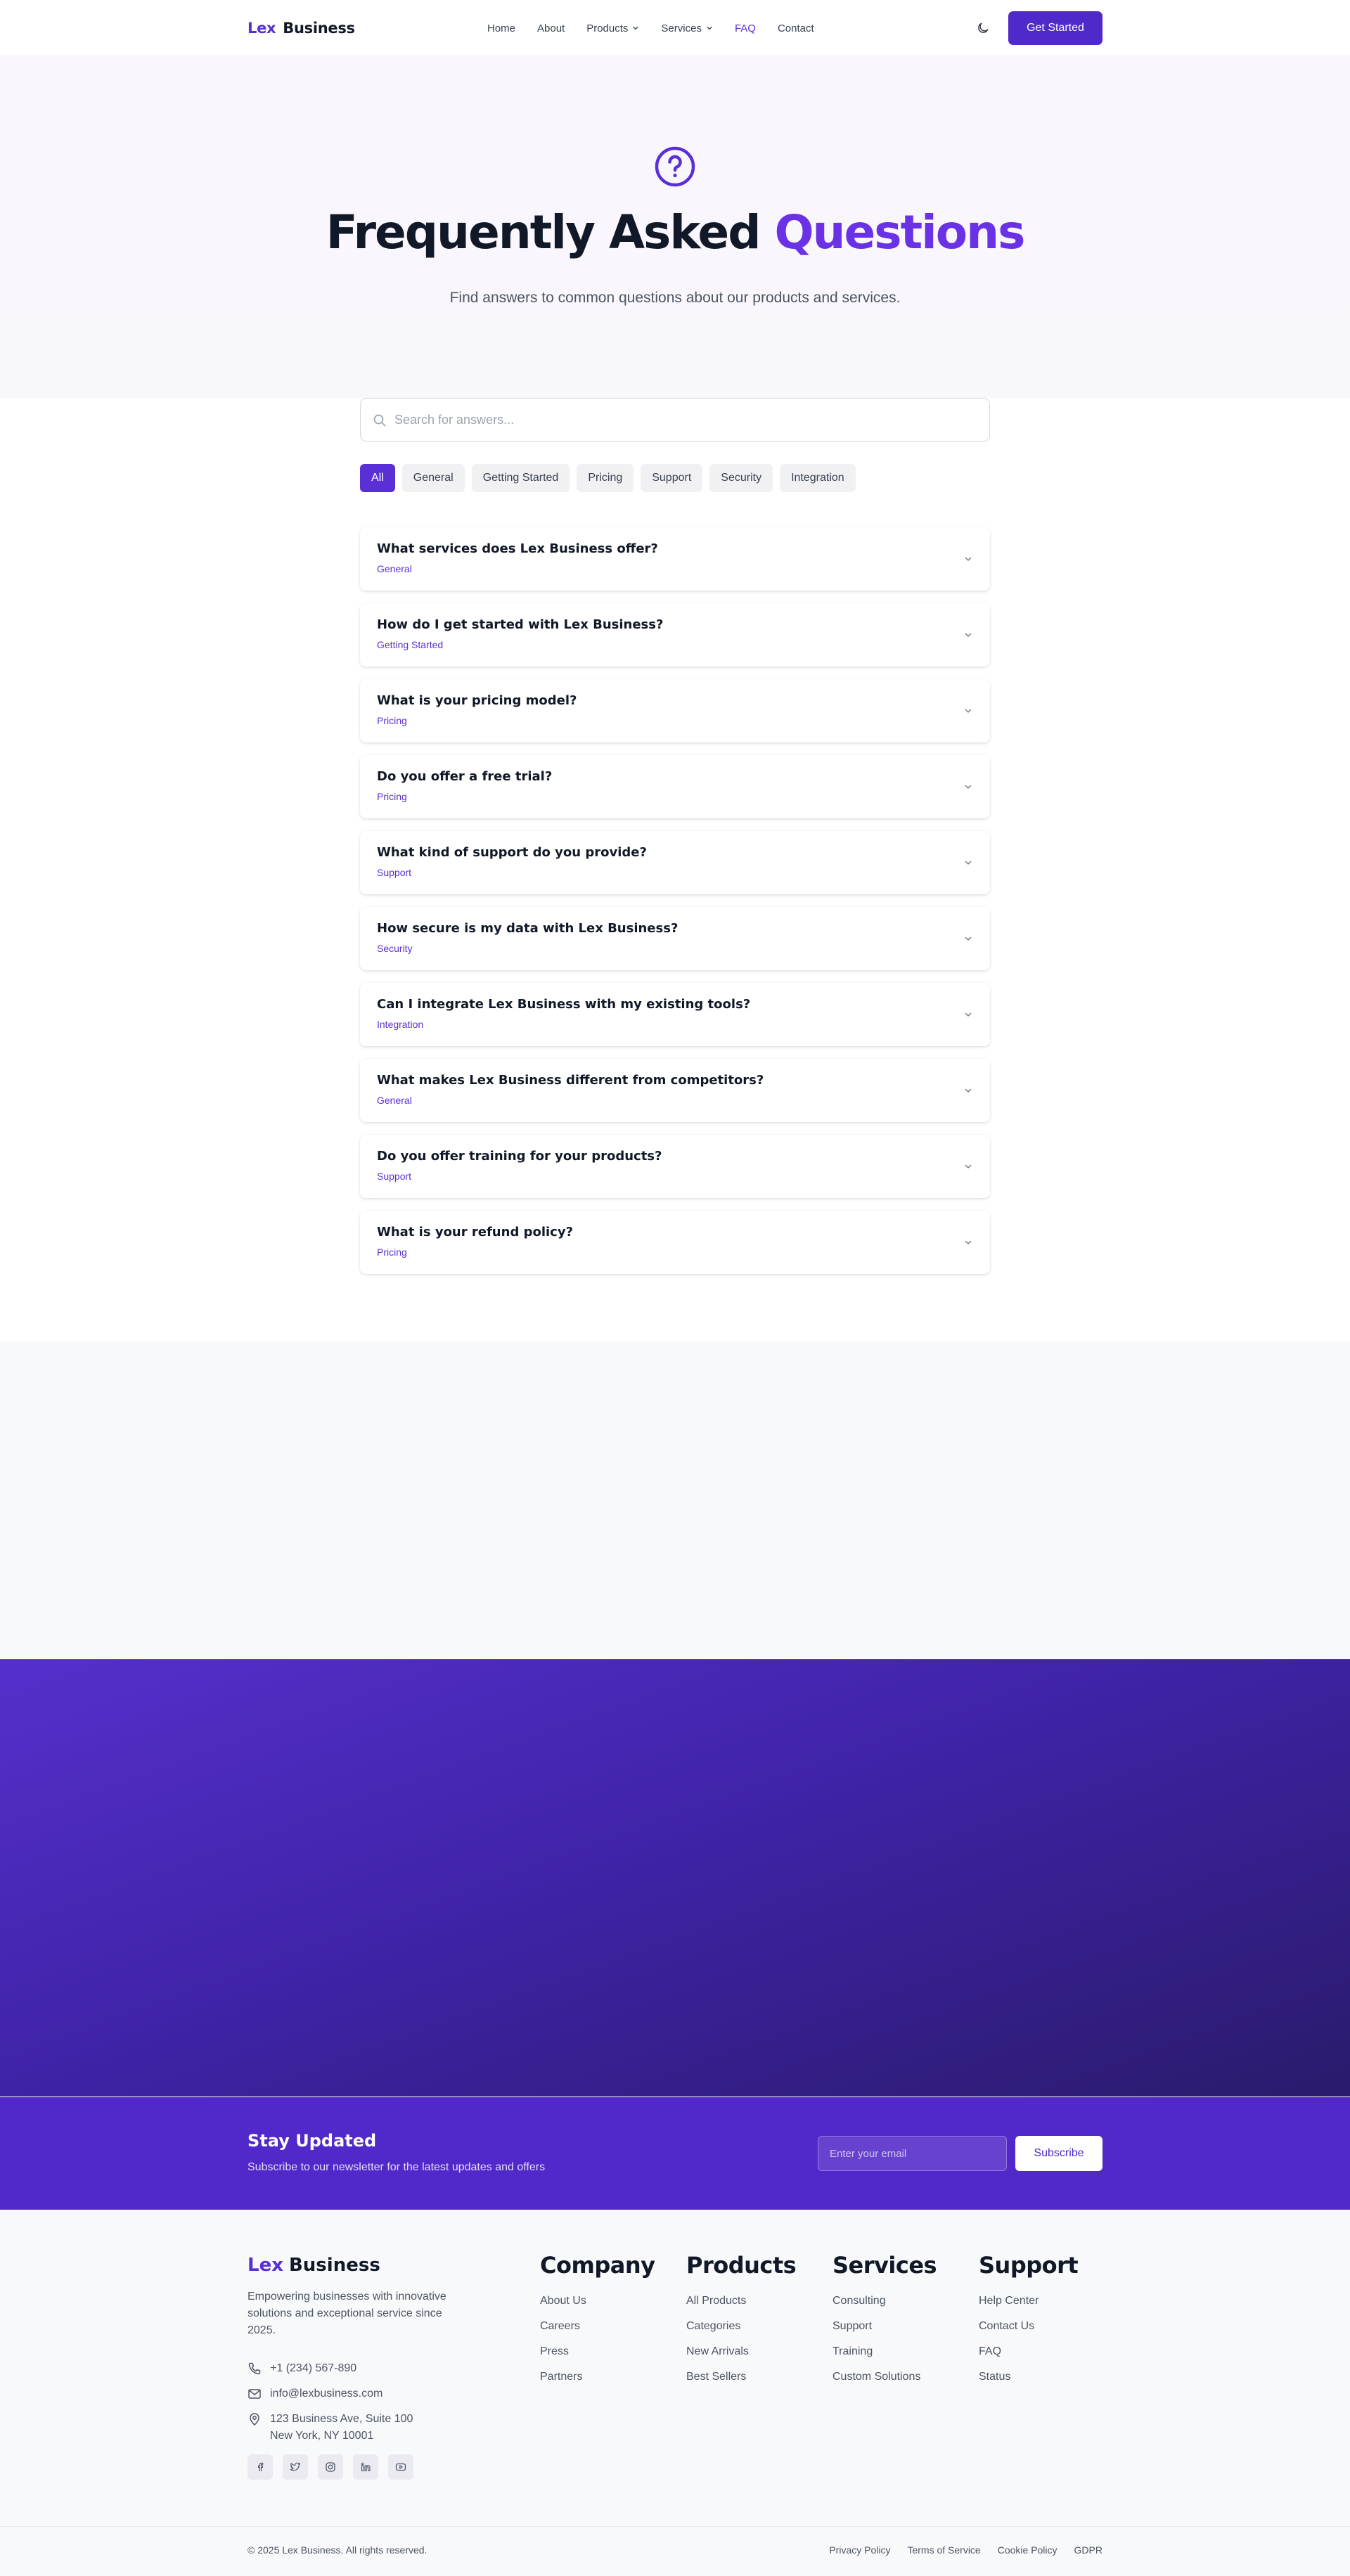 The width and height of the screenshot is (1350, 2576). What do you see at coordinates (741, 2326) in the screenshot?
I see `footer-link: Categories` at bounding box center [741, 2326].